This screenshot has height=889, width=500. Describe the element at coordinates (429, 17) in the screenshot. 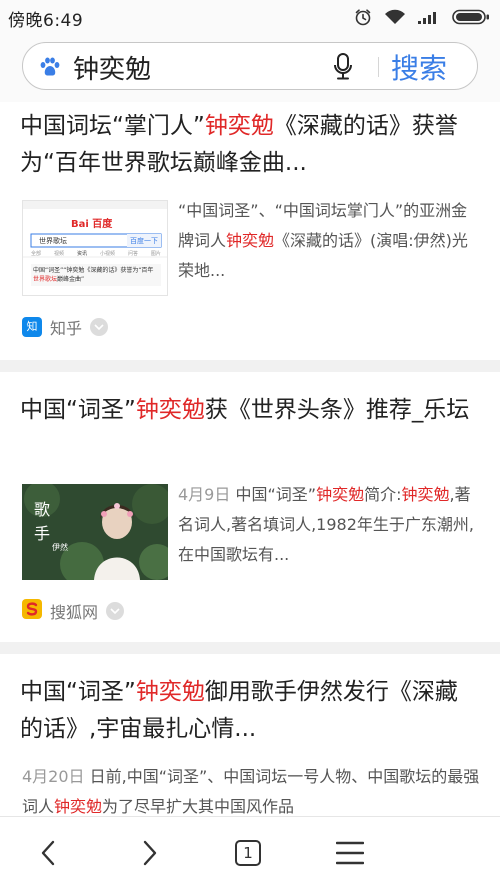

I see `signal-icon` at that location.